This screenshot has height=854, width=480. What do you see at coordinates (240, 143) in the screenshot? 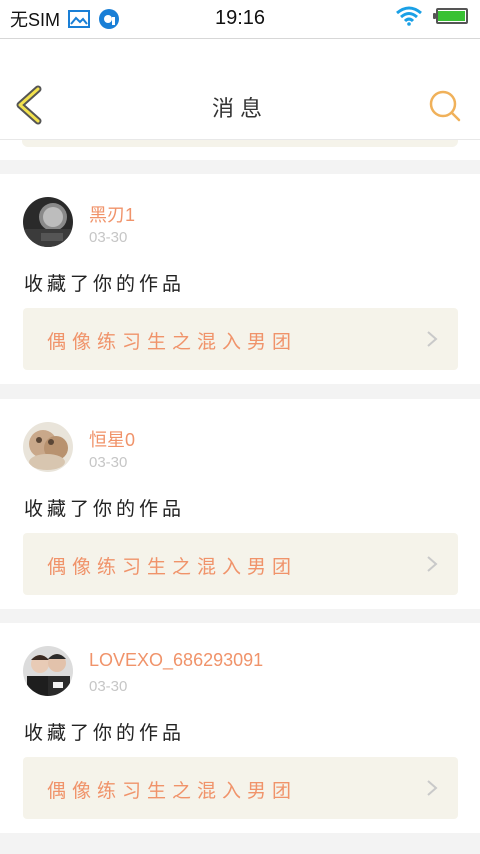
I see `work-link-remnant` at bounding box center [240, 143].